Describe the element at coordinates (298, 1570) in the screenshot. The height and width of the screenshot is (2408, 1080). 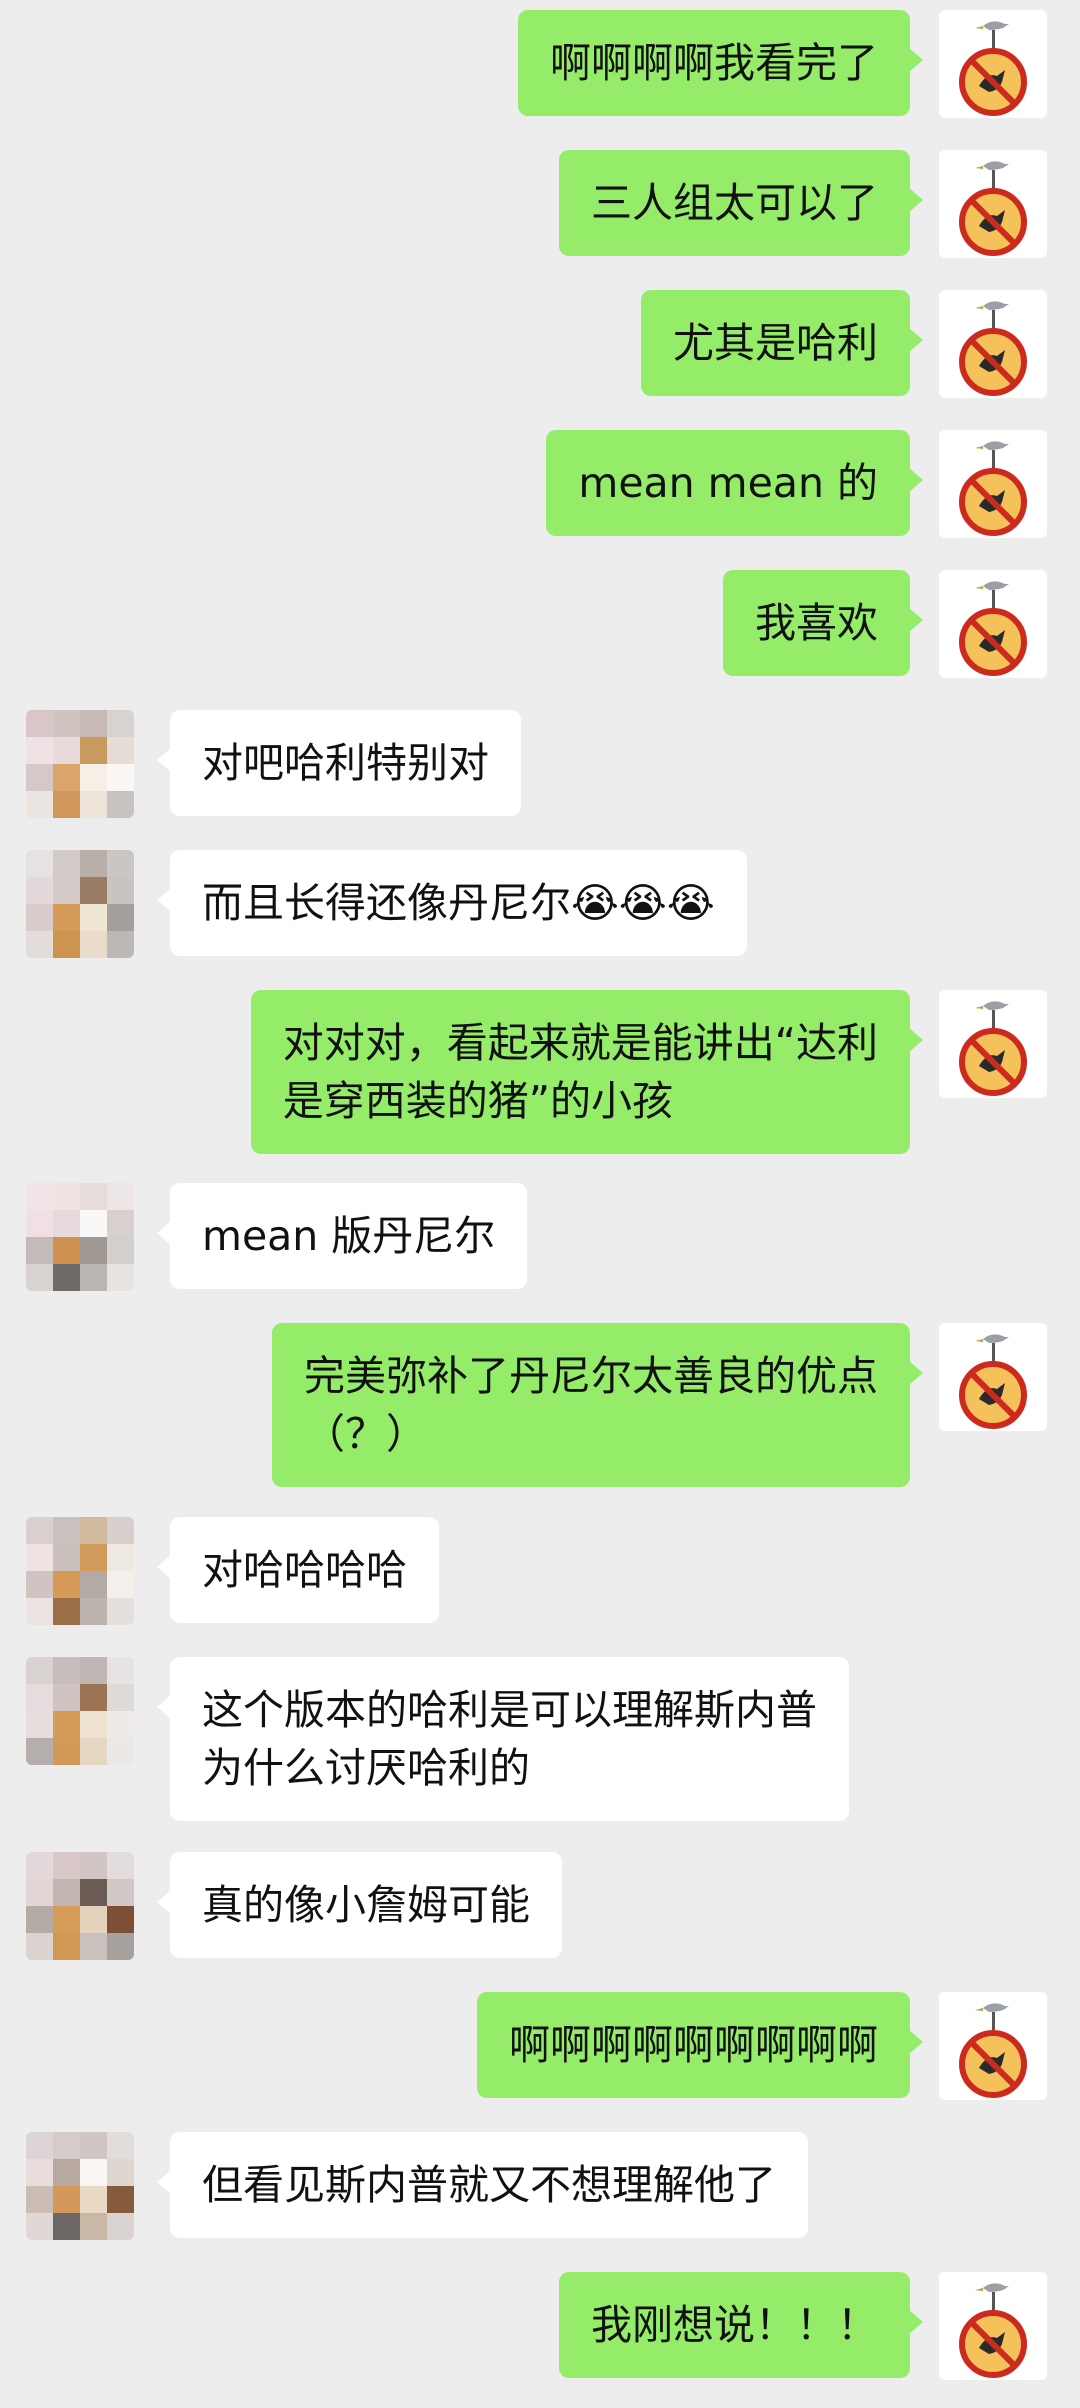
I see `message-bubble: 对哈哈哈哈` at that location.